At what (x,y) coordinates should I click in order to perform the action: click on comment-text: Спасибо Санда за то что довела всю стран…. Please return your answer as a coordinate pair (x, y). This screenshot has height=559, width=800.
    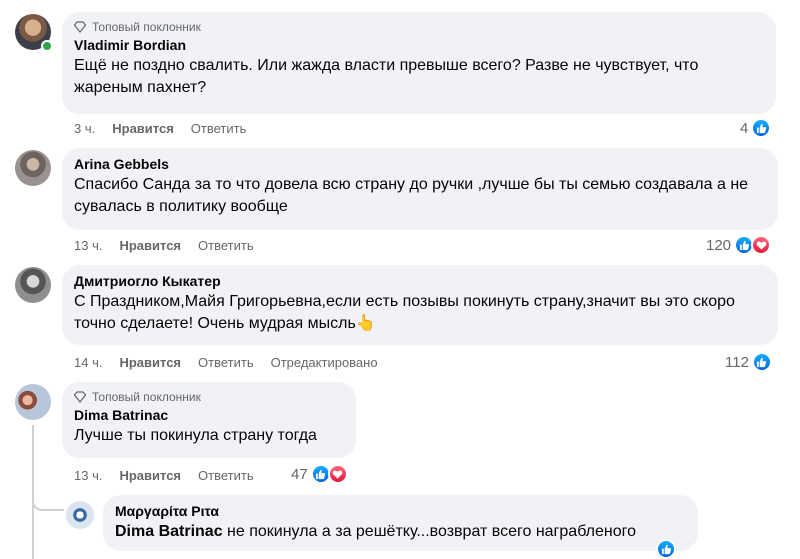
    Looking at the image, I should click on (411, 195).